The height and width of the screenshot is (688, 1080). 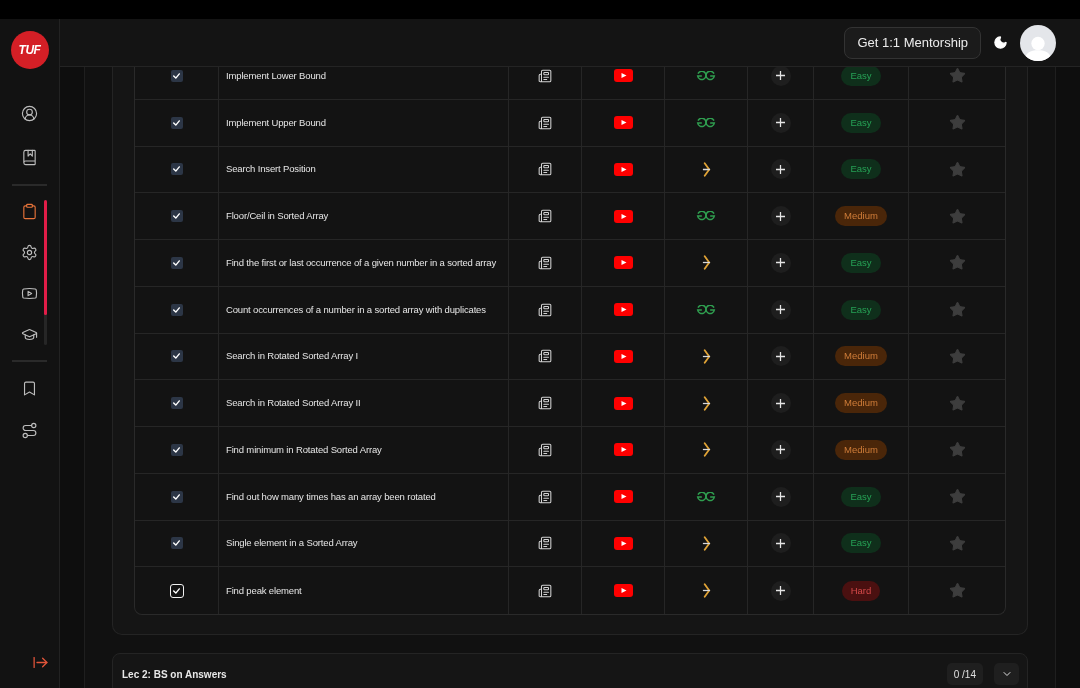 What do you see at coordinates (271, 169) in the screenshot?
I see `problem-title: Search Insert Position` at bounding box center [271, 169].